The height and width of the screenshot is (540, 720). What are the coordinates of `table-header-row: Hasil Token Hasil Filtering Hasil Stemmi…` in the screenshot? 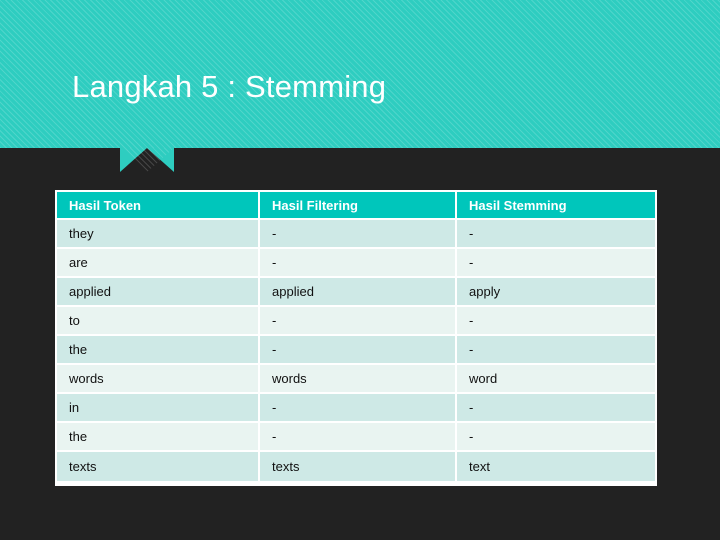 It's located at (356, 206).